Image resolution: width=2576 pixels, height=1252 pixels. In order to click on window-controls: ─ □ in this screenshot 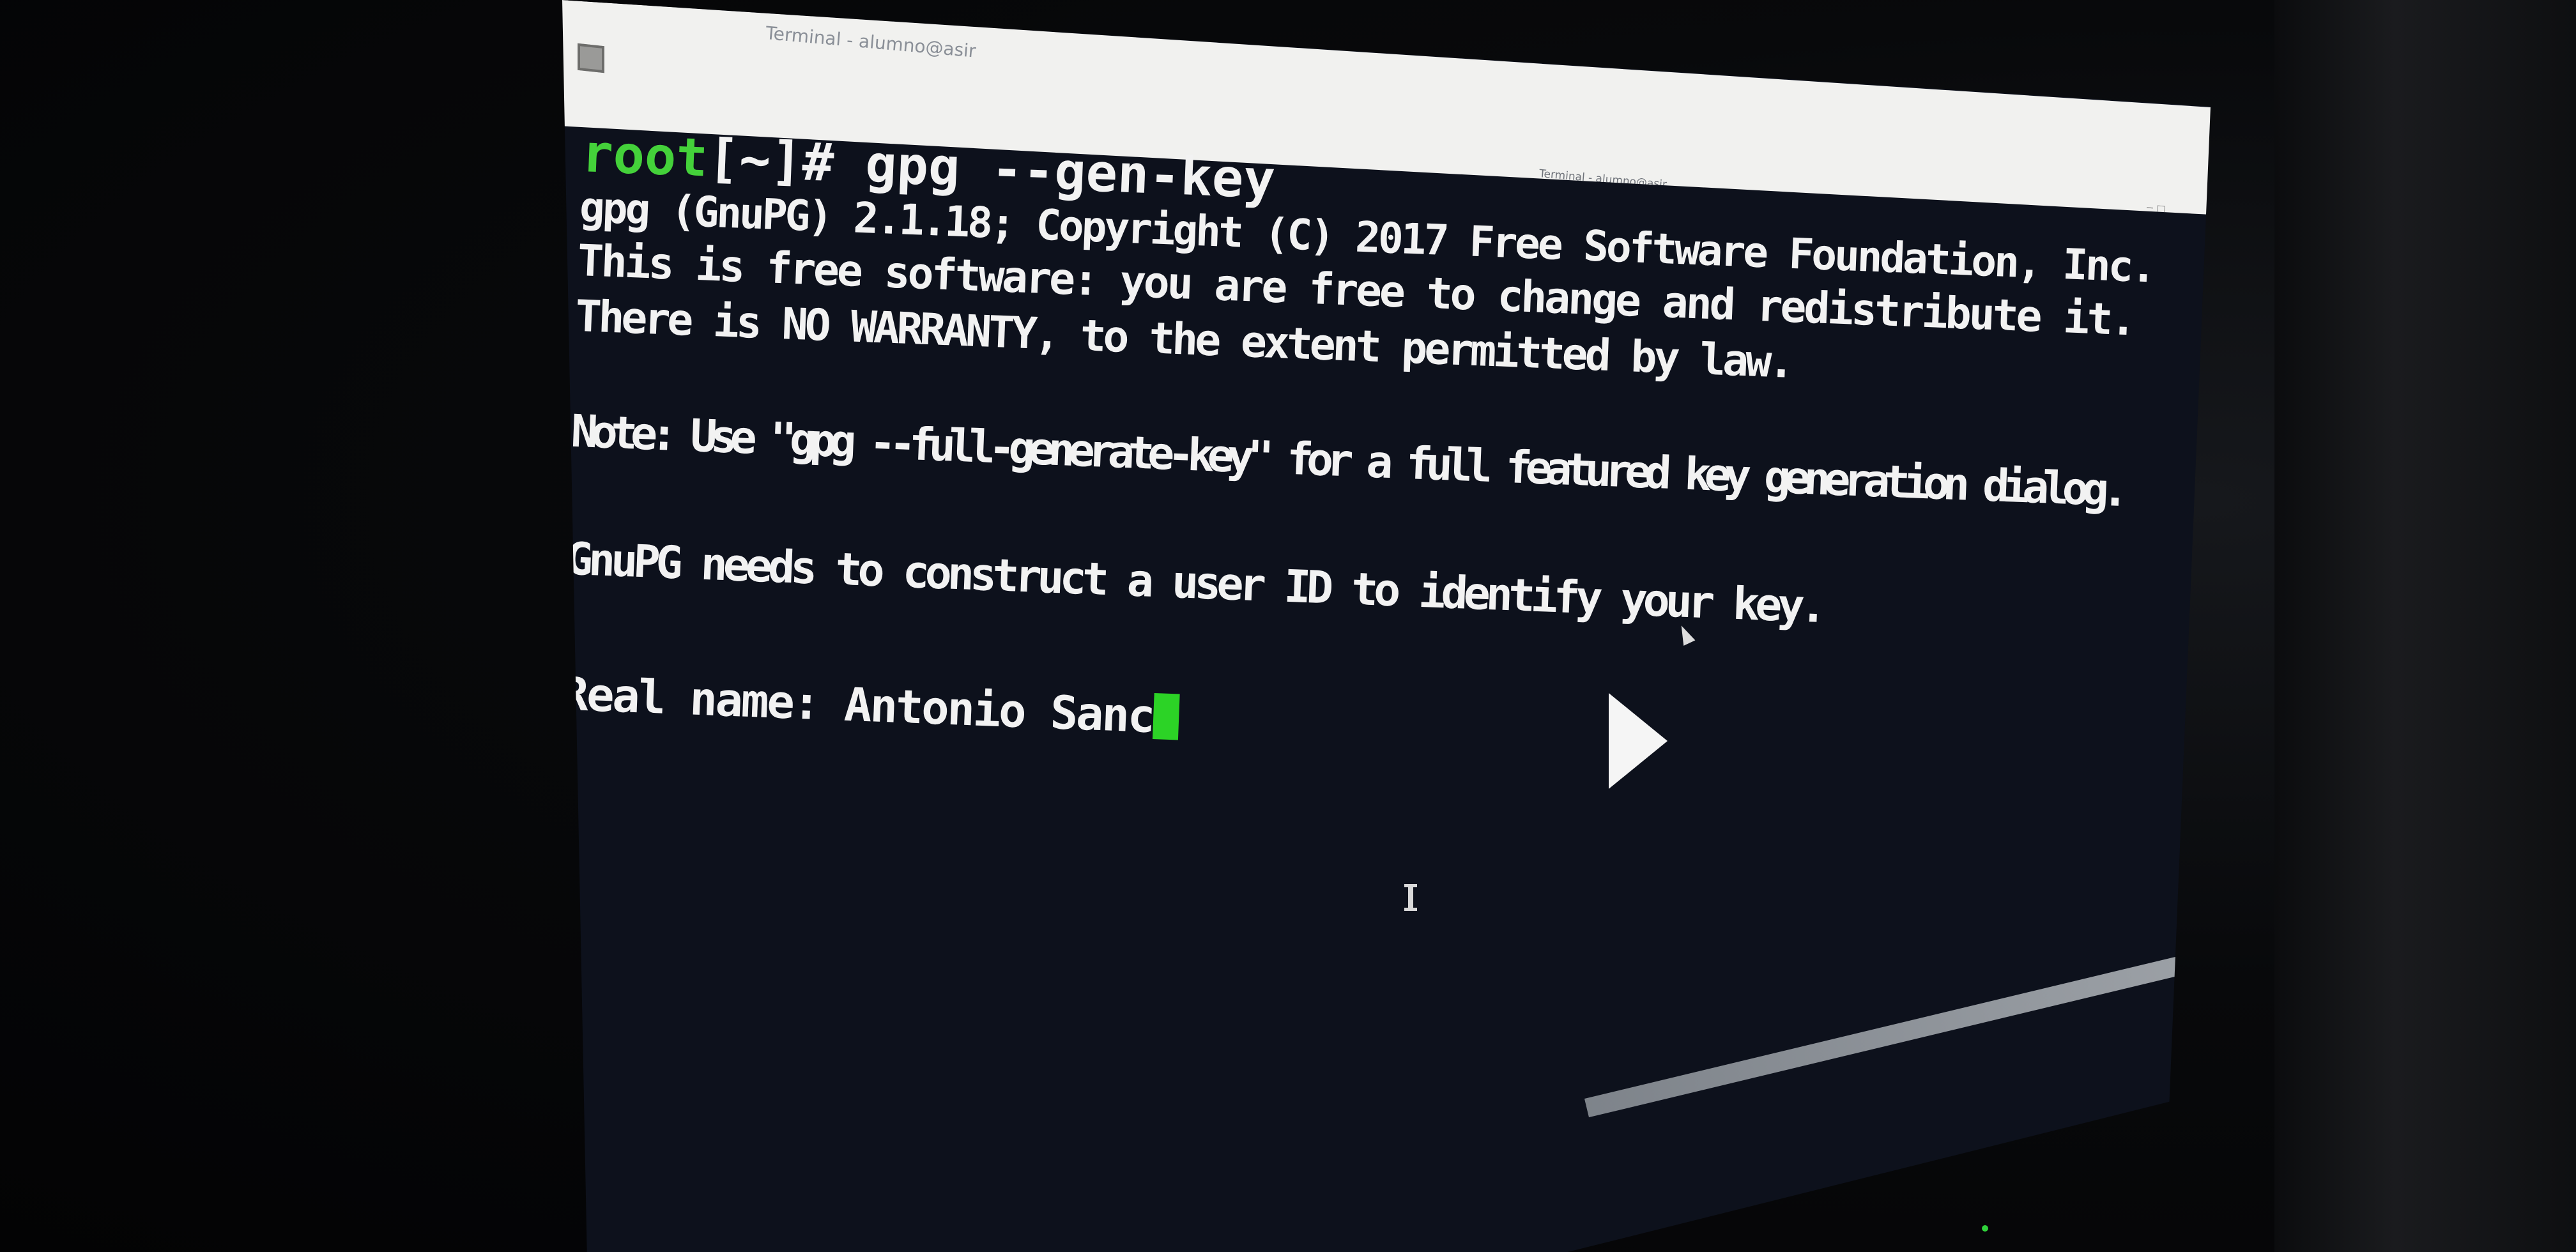, I will do `click(2166, 208)`.